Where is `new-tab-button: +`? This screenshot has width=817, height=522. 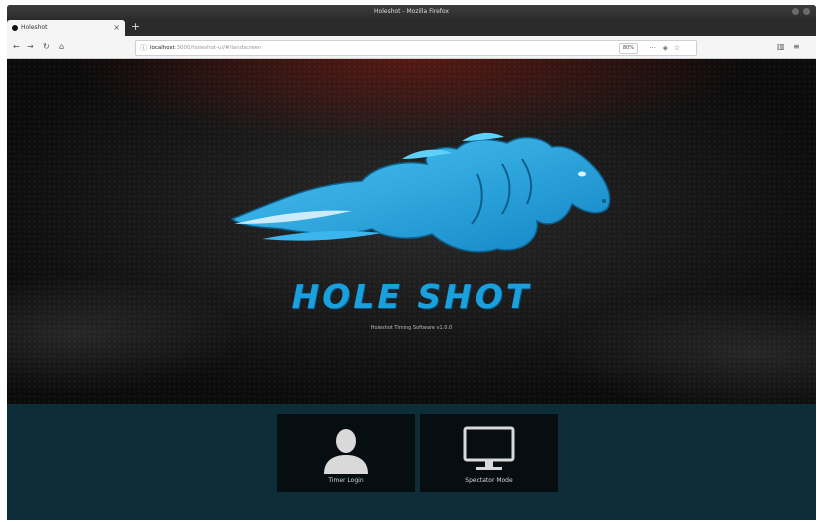
new-tab-button: + is located at coordinates (135, 27).